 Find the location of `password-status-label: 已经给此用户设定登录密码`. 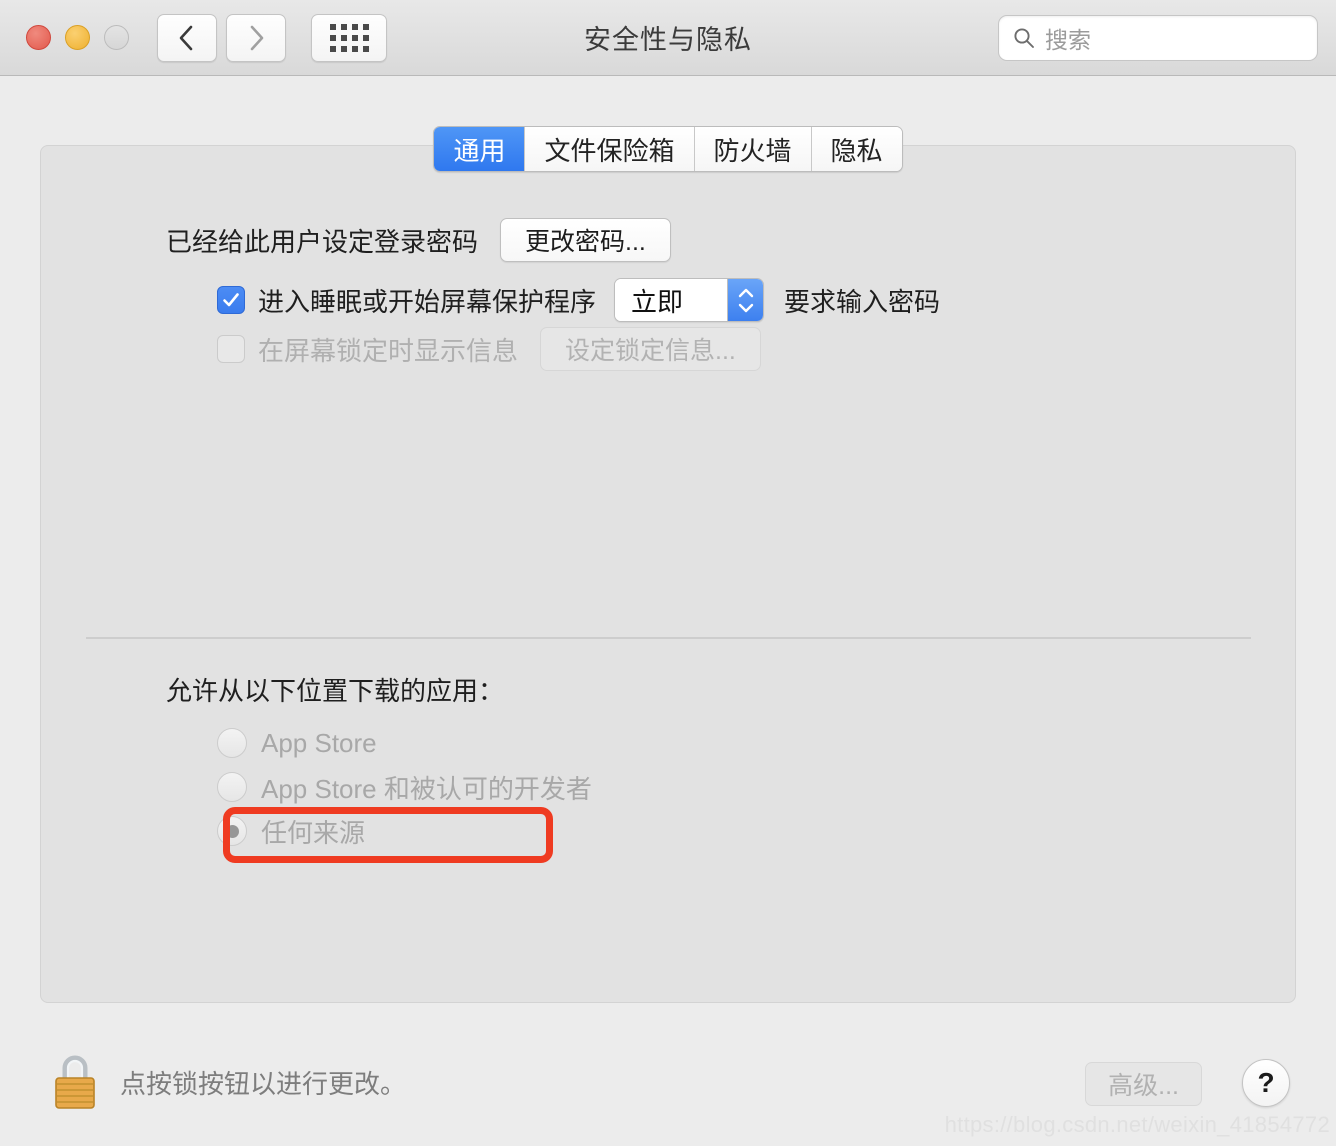

password-status-label: 已经给此用户设定登录密码 is located at coordinates (322, 241).